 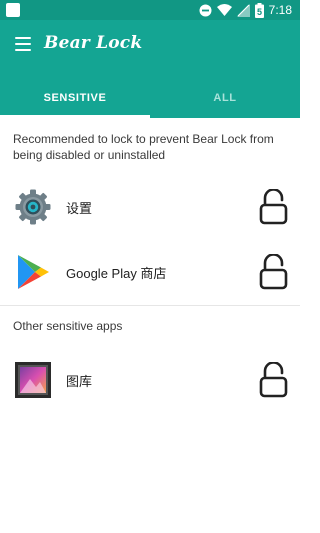 What do you see at coordinates (150, 10) in the screenshot?
I see `status-bar: 5 7:18` at bounding box center [150, 10].